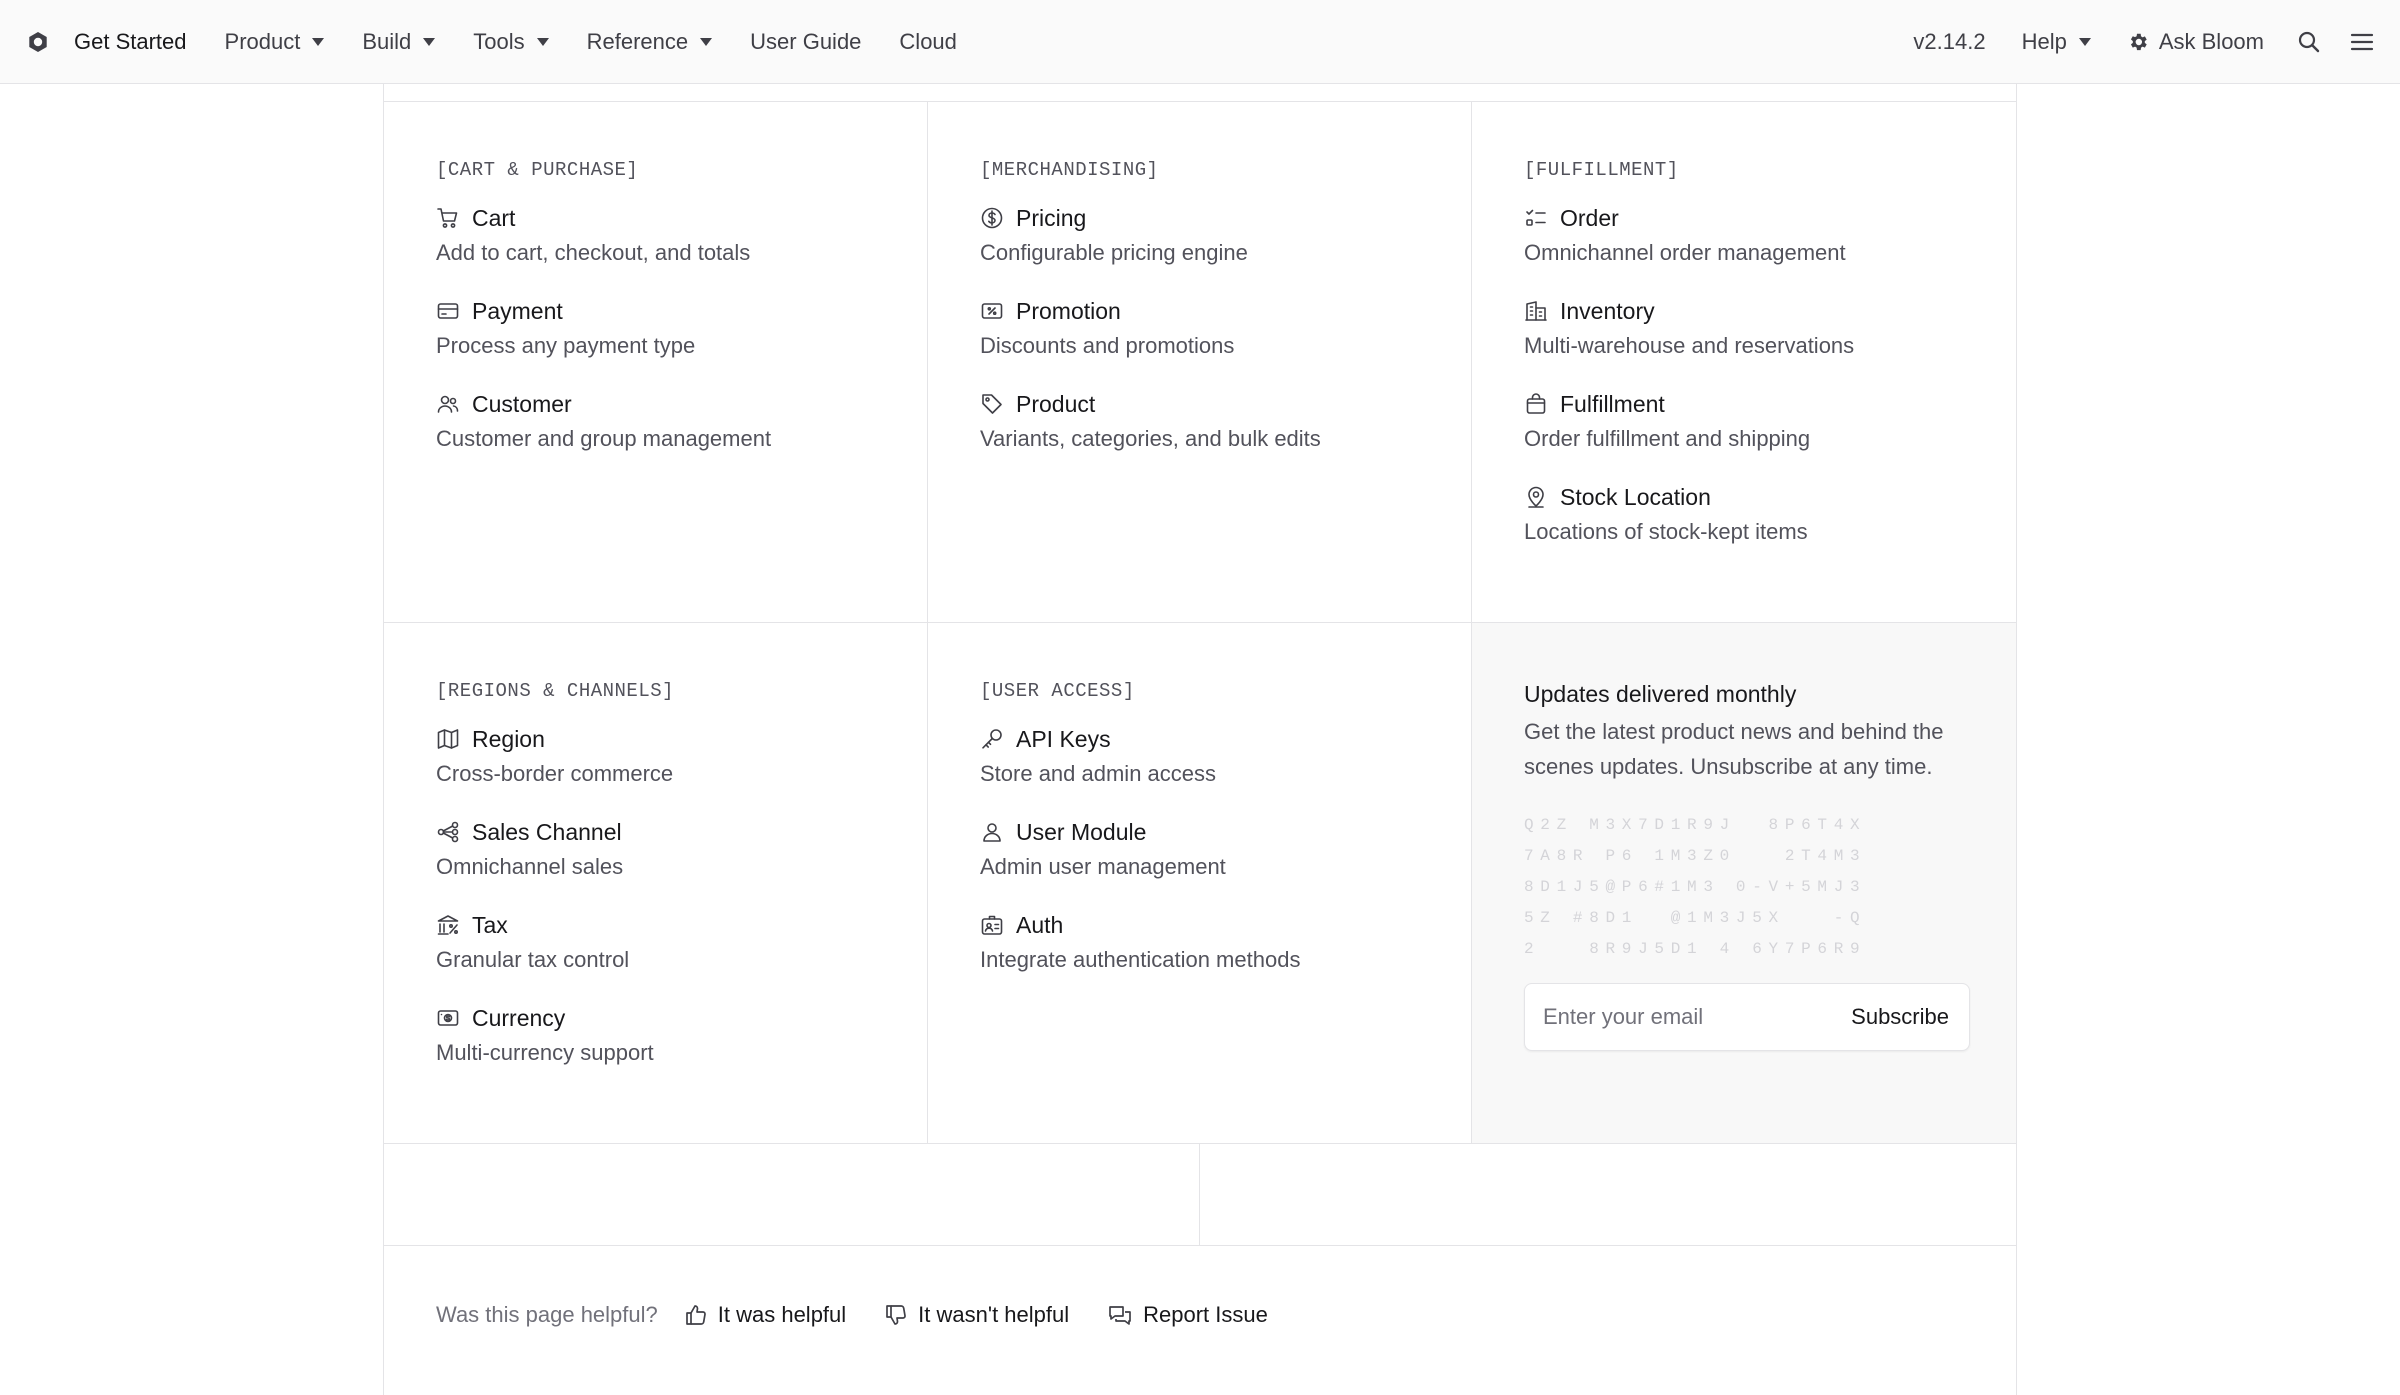 The width and height of the screenshot is (2400, 1395). What do you see at coordinates (1063, 738) in the screenshot?
I see `module-title: API Keys` at bounding box center [1063, 738].